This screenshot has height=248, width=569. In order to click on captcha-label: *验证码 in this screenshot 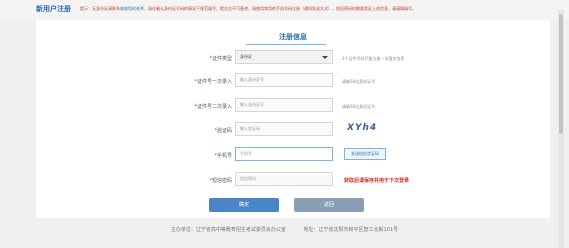, I will do `click(223, 131)`.